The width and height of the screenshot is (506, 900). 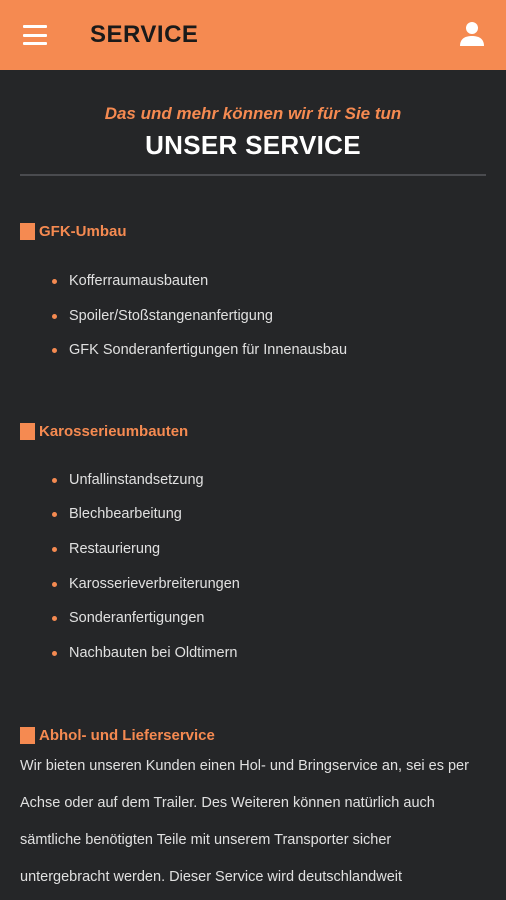 I want to click on user-icon, so click(x=472, y=34).